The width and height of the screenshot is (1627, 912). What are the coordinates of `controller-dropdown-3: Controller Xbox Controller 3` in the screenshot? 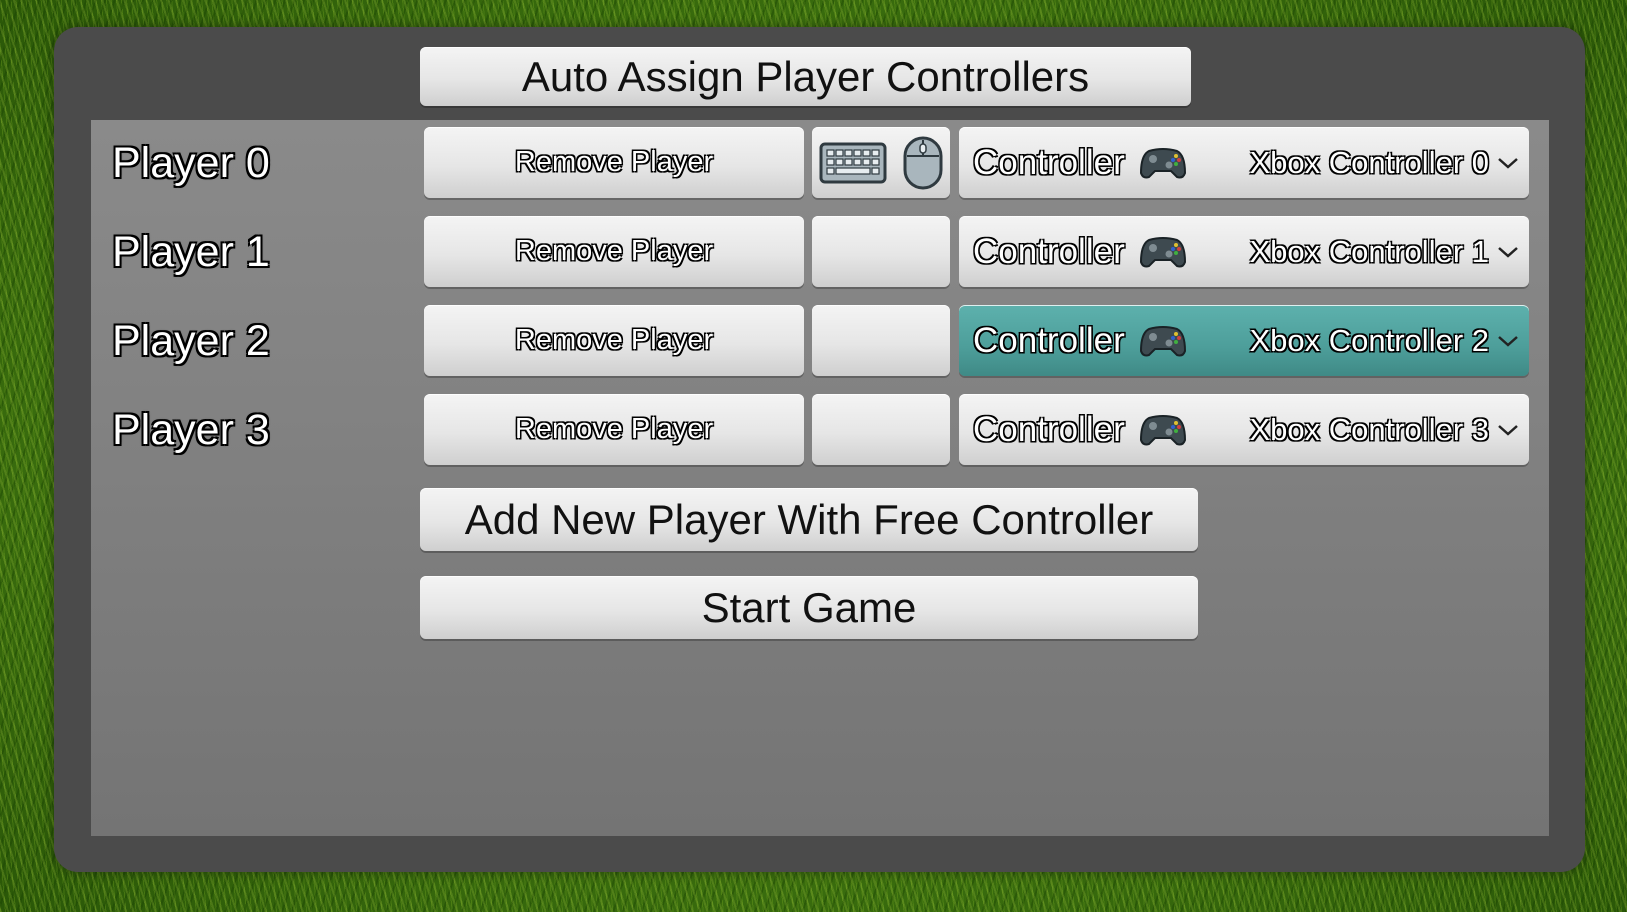 It's located at (1244, 429).